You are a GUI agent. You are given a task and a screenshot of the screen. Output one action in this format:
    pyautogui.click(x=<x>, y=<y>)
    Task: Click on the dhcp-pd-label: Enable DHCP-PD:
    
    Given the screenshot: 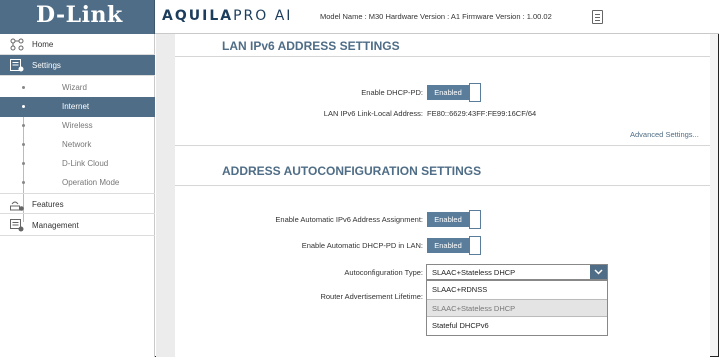 What is the action you would take?
    pyautogui.click(x=392, y=92)
    